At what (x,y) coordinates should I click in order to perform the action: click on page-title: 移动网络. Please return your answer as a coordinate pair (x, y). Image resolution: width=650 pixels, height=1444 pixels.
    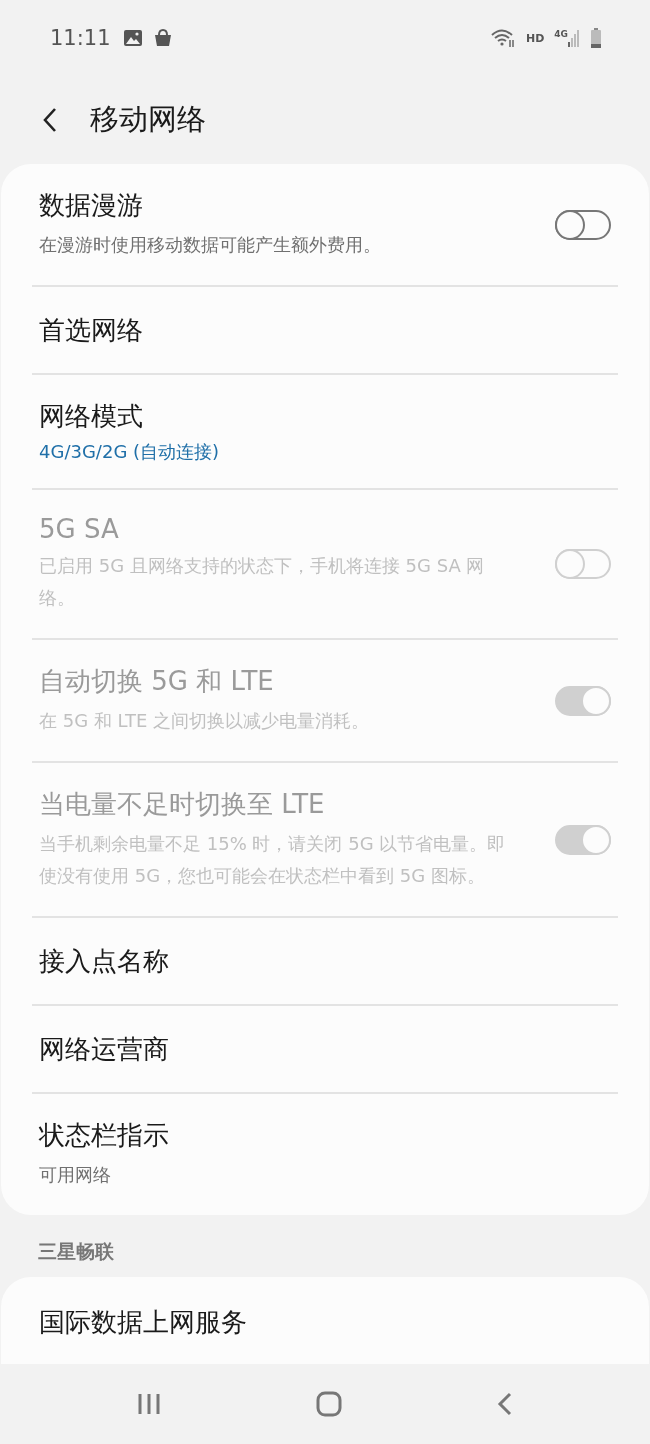
    Looking at the image, I should click on (148, 119).